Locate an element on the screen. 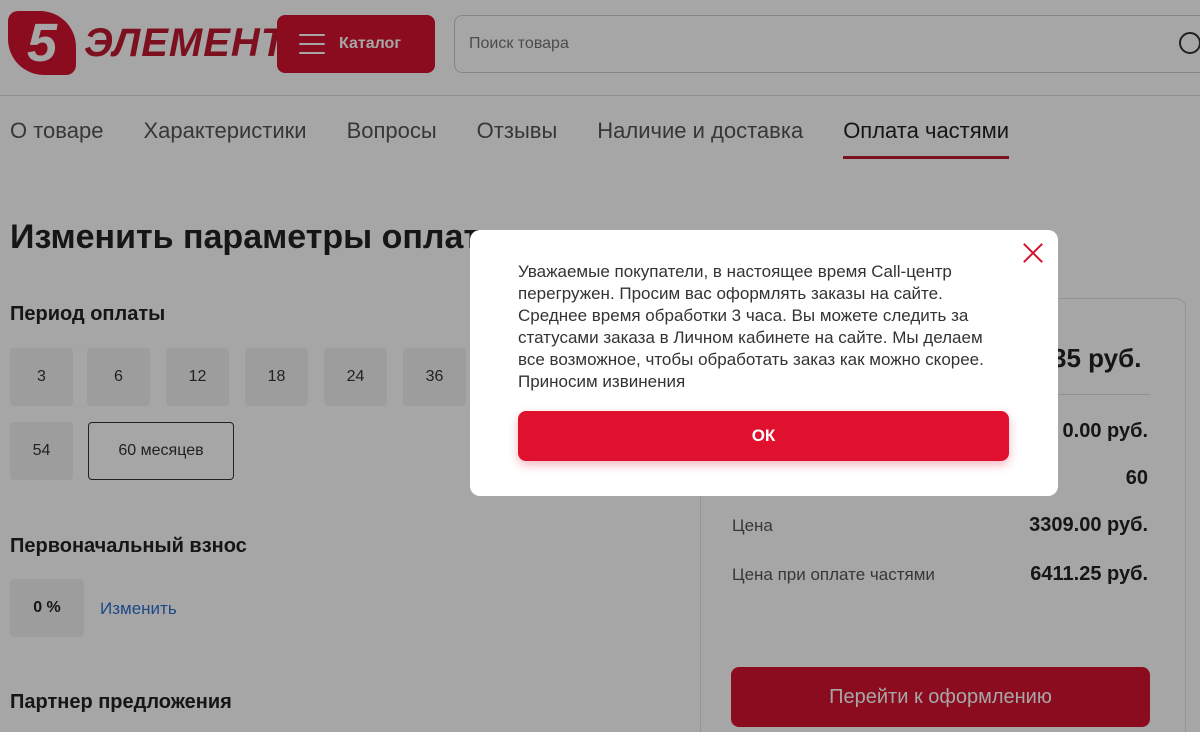 The image size is (1200, 732). ok-button: ОК is located at coordinates (763, 436).